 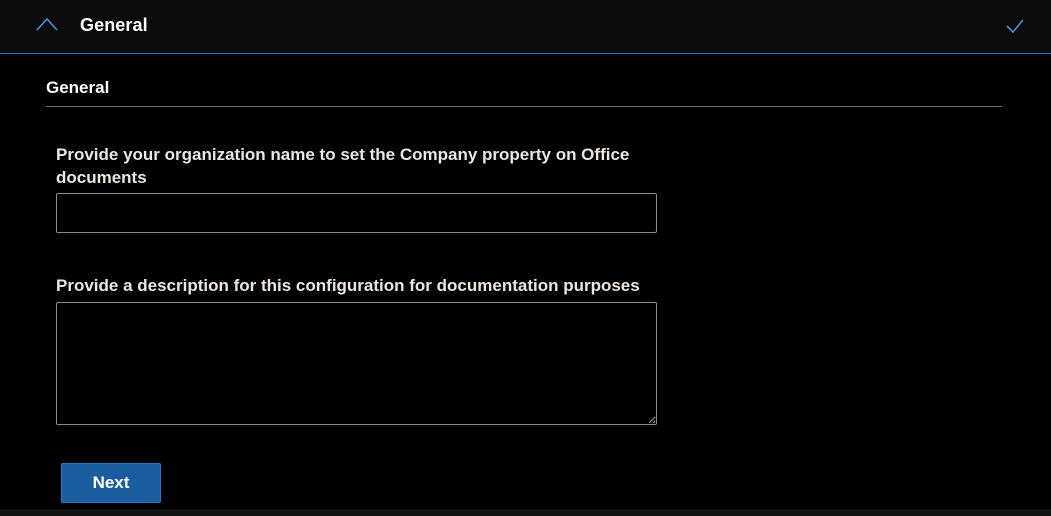 What do you see at coordinates (525, 512) in the screenshot?
I see `bottom-edge` at bounding box center [525, 512].